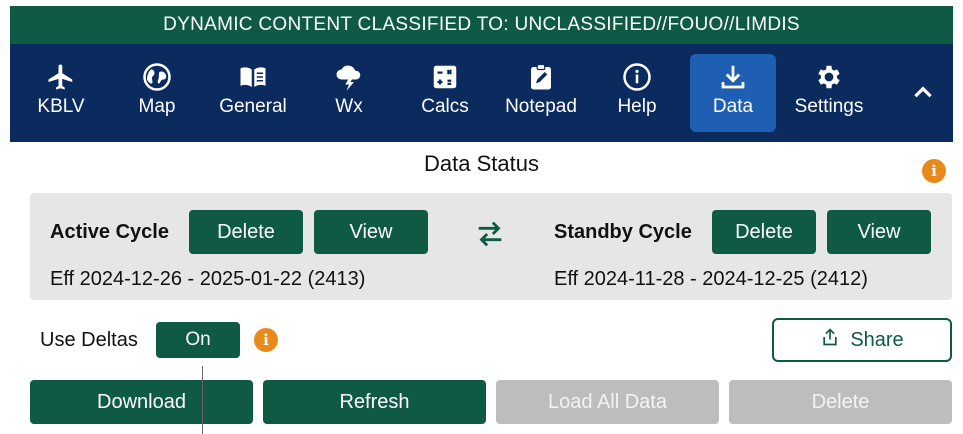  Describe the element at coordinates (253, 93) in the screenshot. I see `nav-item-general: General` at that location.